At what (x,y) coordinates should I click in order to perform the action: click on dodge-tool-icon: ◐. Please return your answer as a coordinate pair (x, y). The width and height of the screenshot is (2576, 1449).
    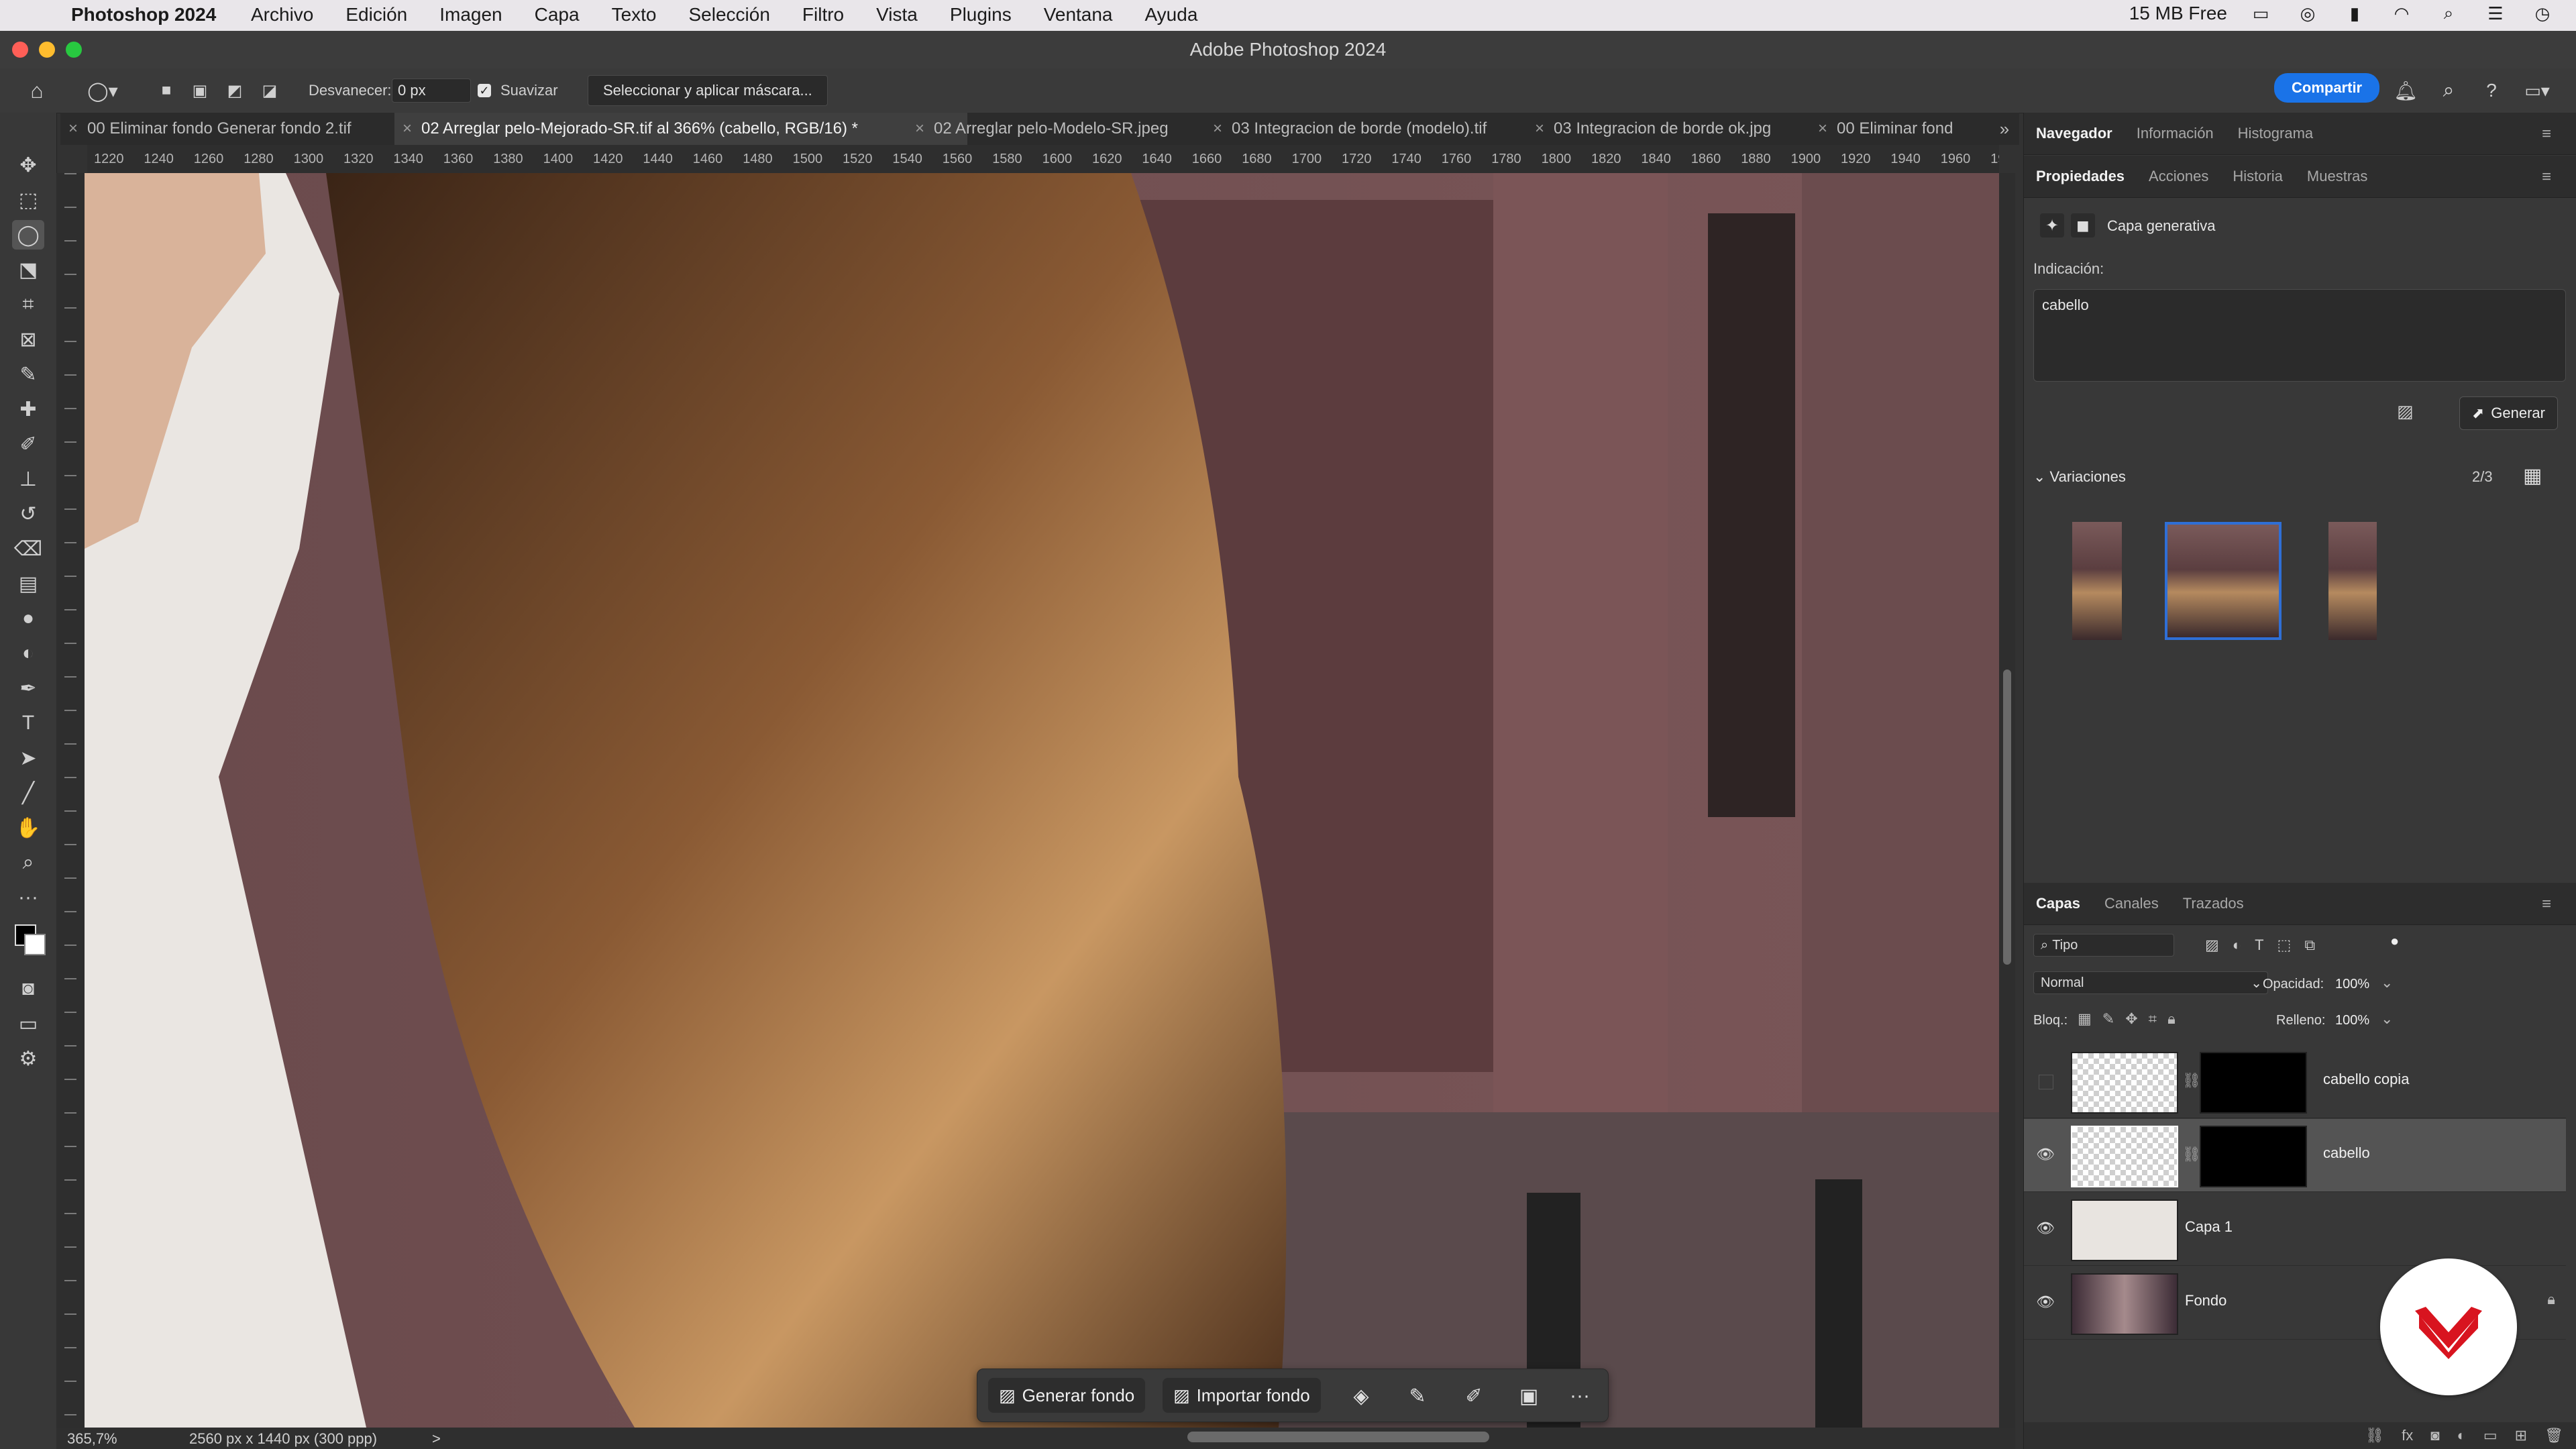
    Looking at the image, I should click on (28, 653).